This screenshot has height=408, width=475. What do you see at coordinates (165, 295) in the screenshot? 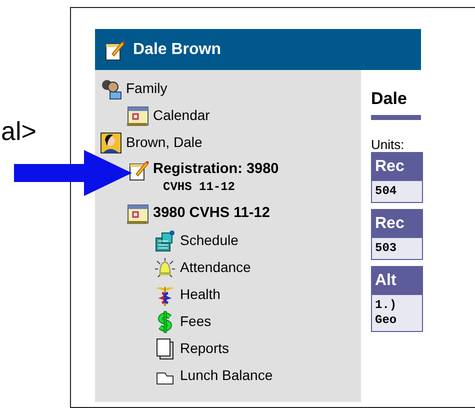
I see `caduceus-icon` at bounding box center [165, 295].